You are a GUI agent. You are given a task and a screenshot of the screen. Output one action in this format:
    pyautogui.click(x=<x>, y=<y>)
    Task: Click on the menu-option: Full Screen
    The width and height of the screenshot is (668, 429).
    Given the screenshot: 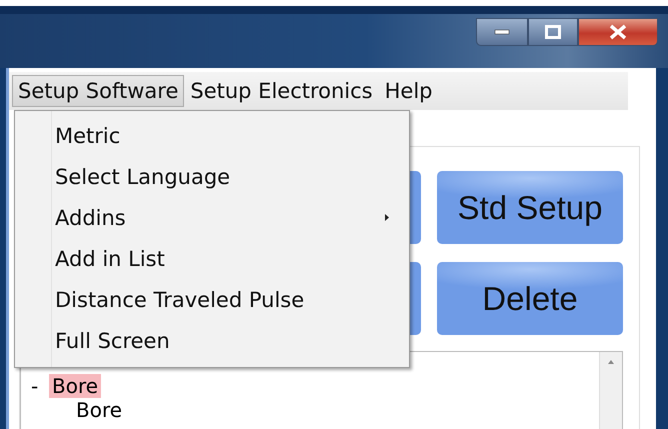 What is the action you would take?
    pyautogui.click(x=212, y=340)
    